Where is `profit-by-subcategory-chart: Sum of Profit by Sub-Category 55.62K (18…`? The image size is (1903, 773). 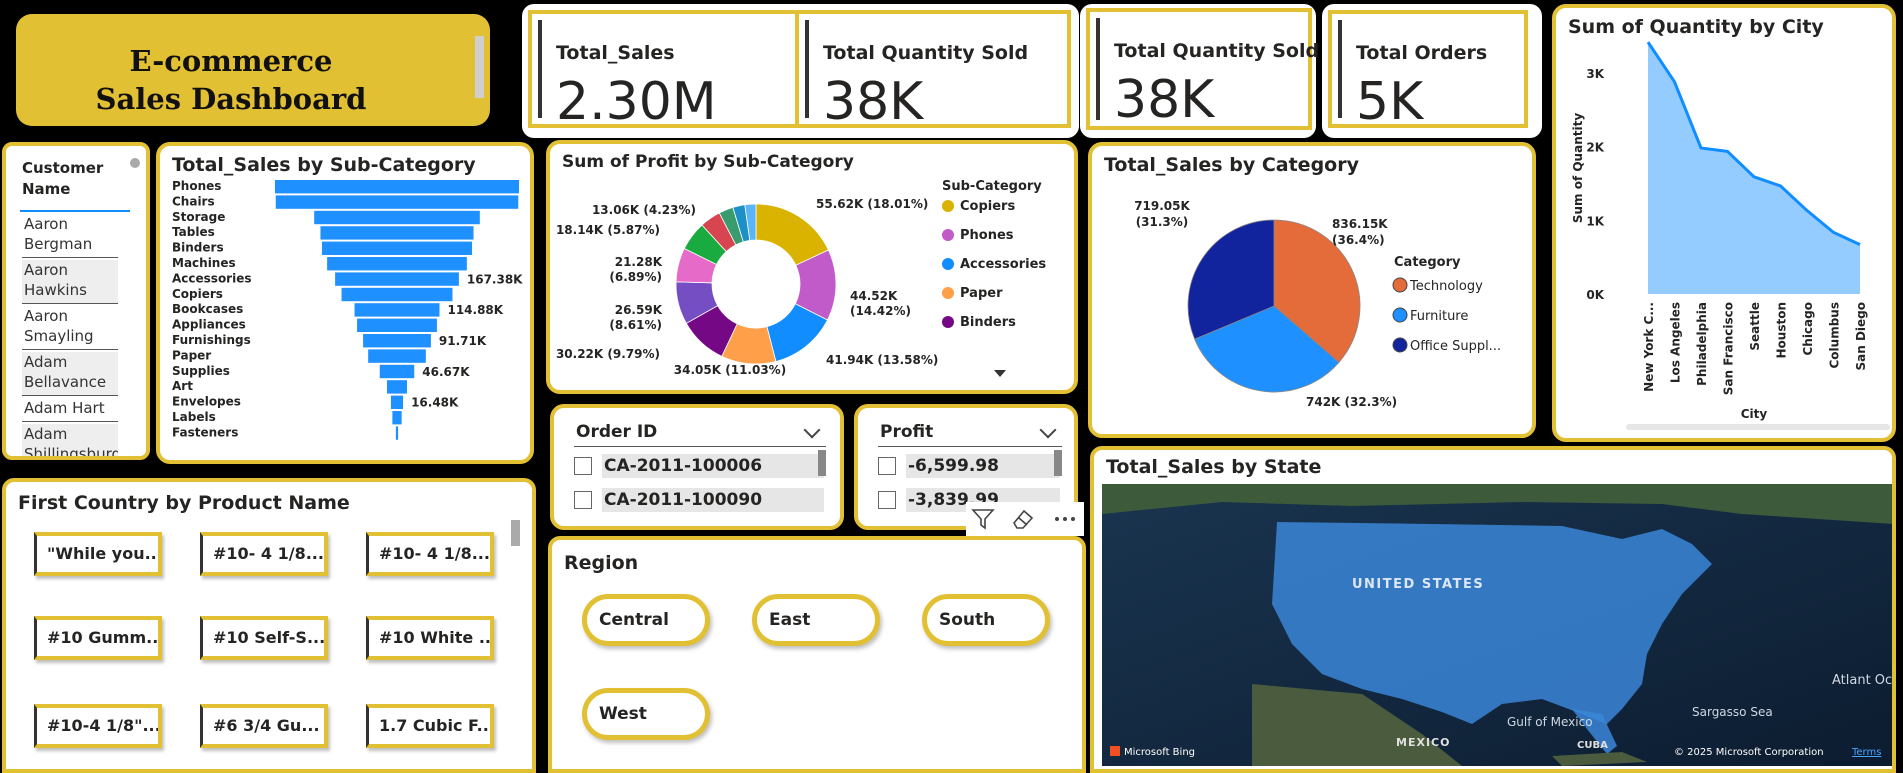
profit-by-subcategory-chart: Sum of Profit by Sub-Category 55.62K (18… is located at coordinates (812, 267).